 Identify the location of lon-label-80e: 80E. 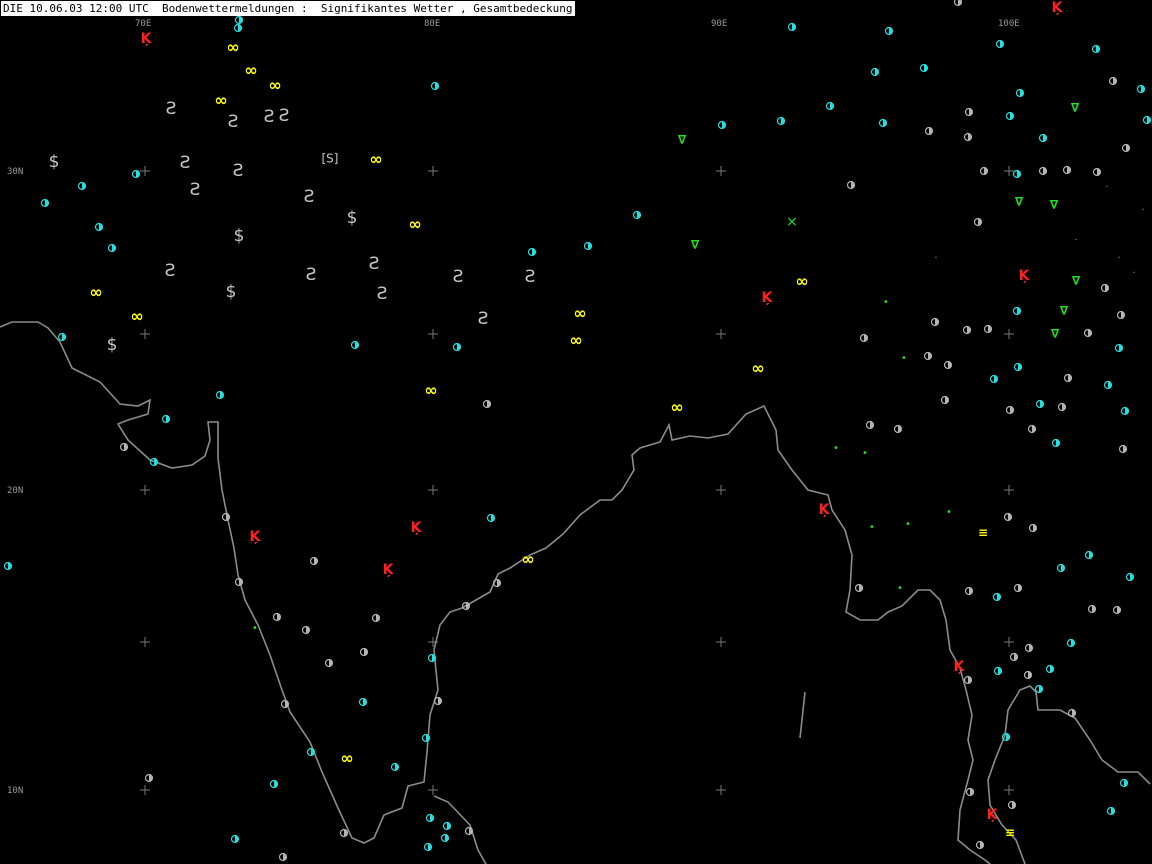
(432, 24).